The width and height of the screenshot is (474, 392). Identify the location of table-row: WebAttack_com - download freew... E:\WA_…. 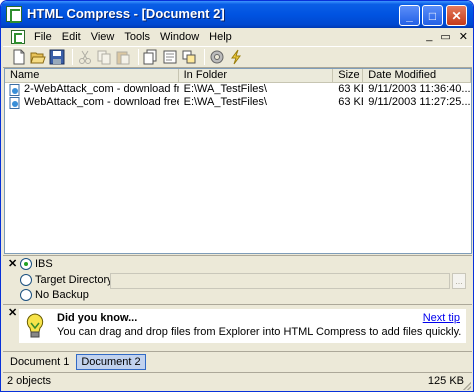
(238, 102).